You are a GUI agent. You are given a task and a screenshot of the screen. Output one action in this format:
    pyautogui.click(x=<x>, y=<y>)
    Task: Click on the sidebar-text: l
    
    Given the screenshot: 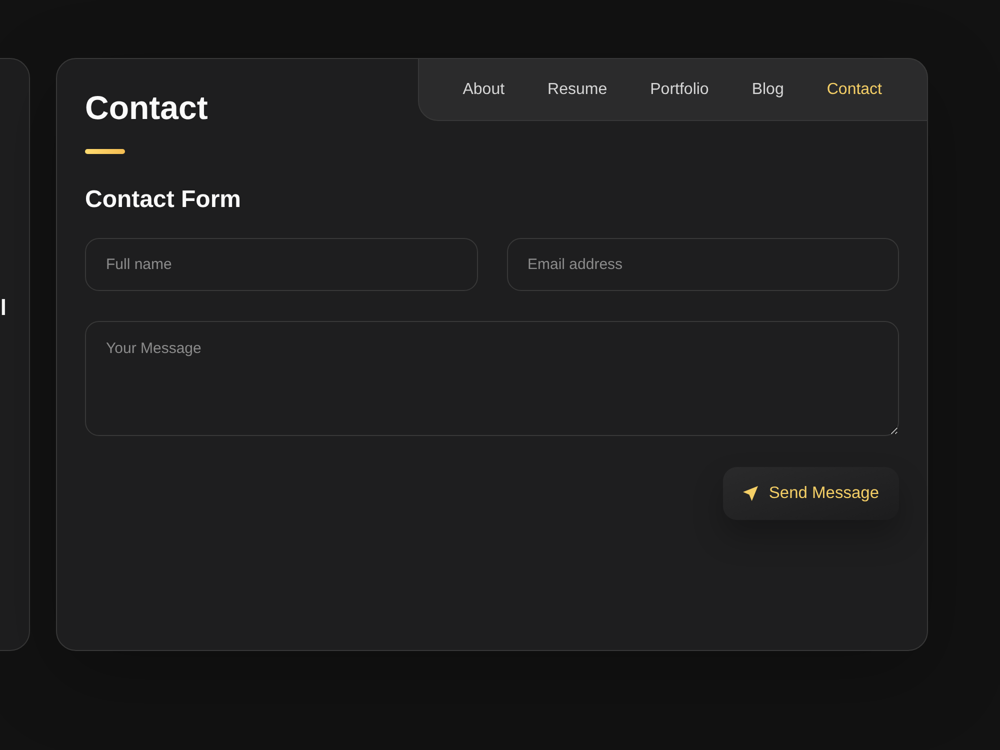 What is the action you would take?
    pyautogui.click(x=3, y=308)
    